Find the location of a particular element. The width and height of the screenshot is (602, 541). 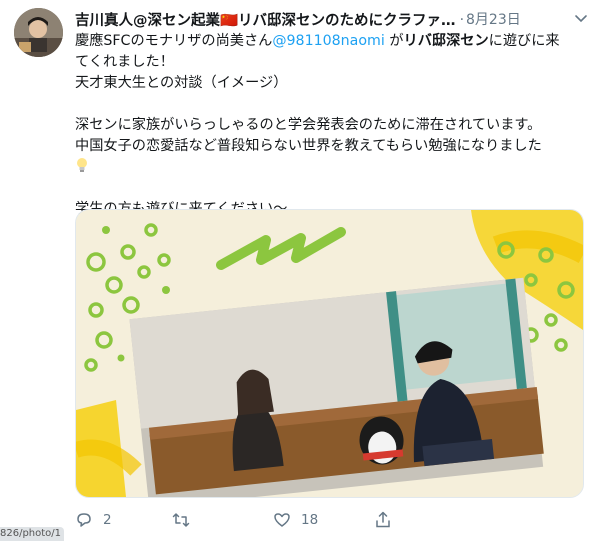

bold-text: リバ邸深セン is located at coordinates (446, 41).